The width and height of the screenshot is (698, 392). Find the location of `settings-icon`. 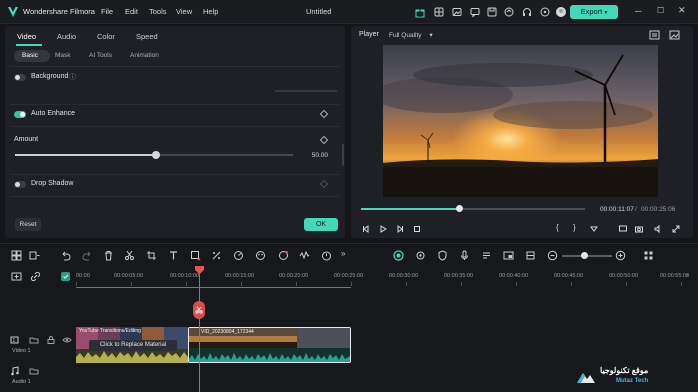

settings-icon is located at coordinates (420, 255).